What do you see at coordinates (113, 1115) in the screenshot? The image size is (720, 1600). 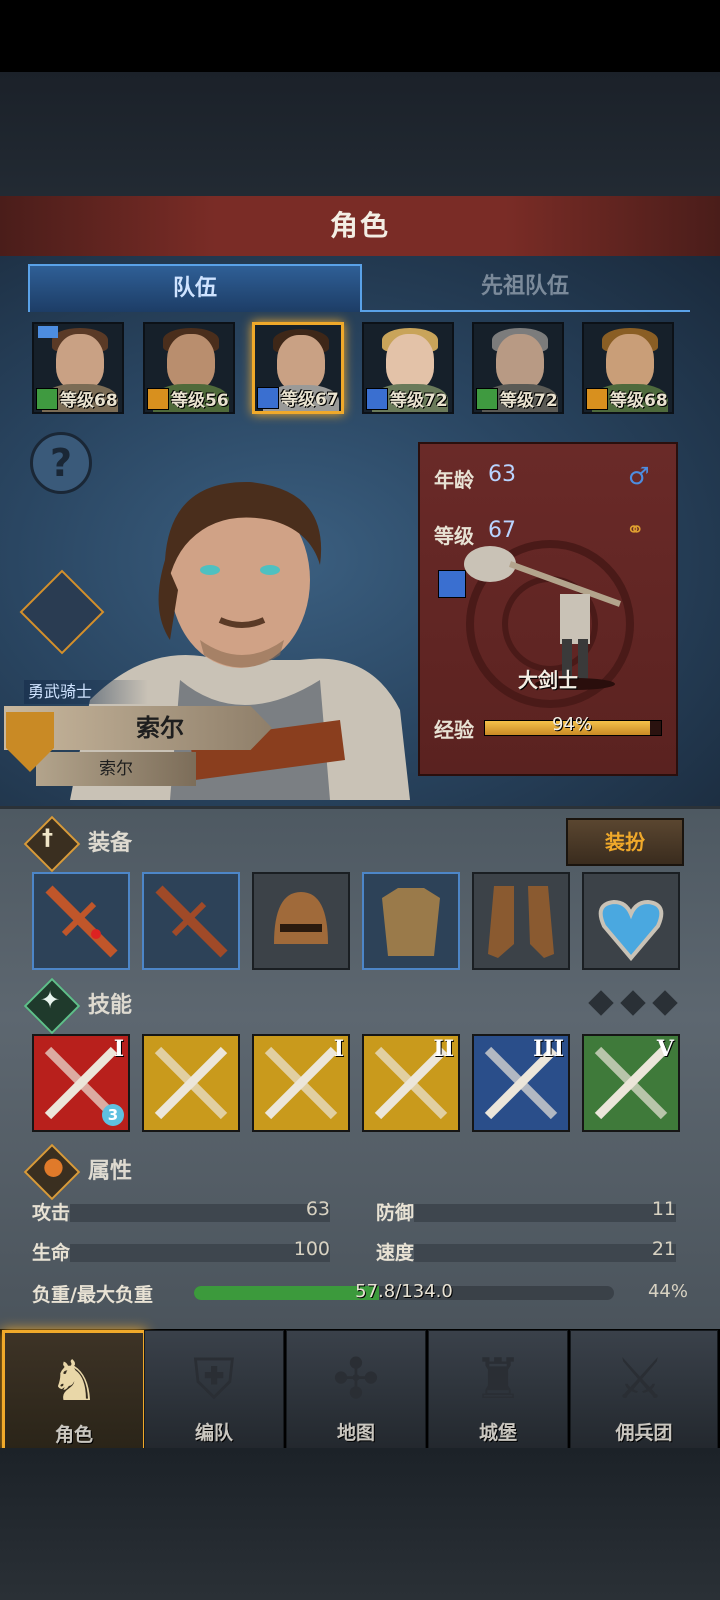 I see `skill-badge: 3` at bounding box center [113, 1115].